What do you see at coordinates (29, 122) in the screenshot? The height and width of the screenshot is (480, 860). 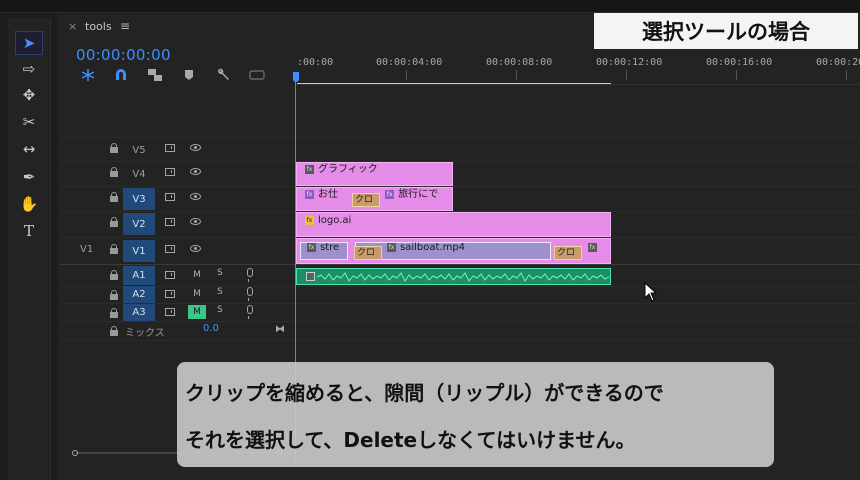 I see `razor-tool-icon: ✂` at bounding box center [29, 122].